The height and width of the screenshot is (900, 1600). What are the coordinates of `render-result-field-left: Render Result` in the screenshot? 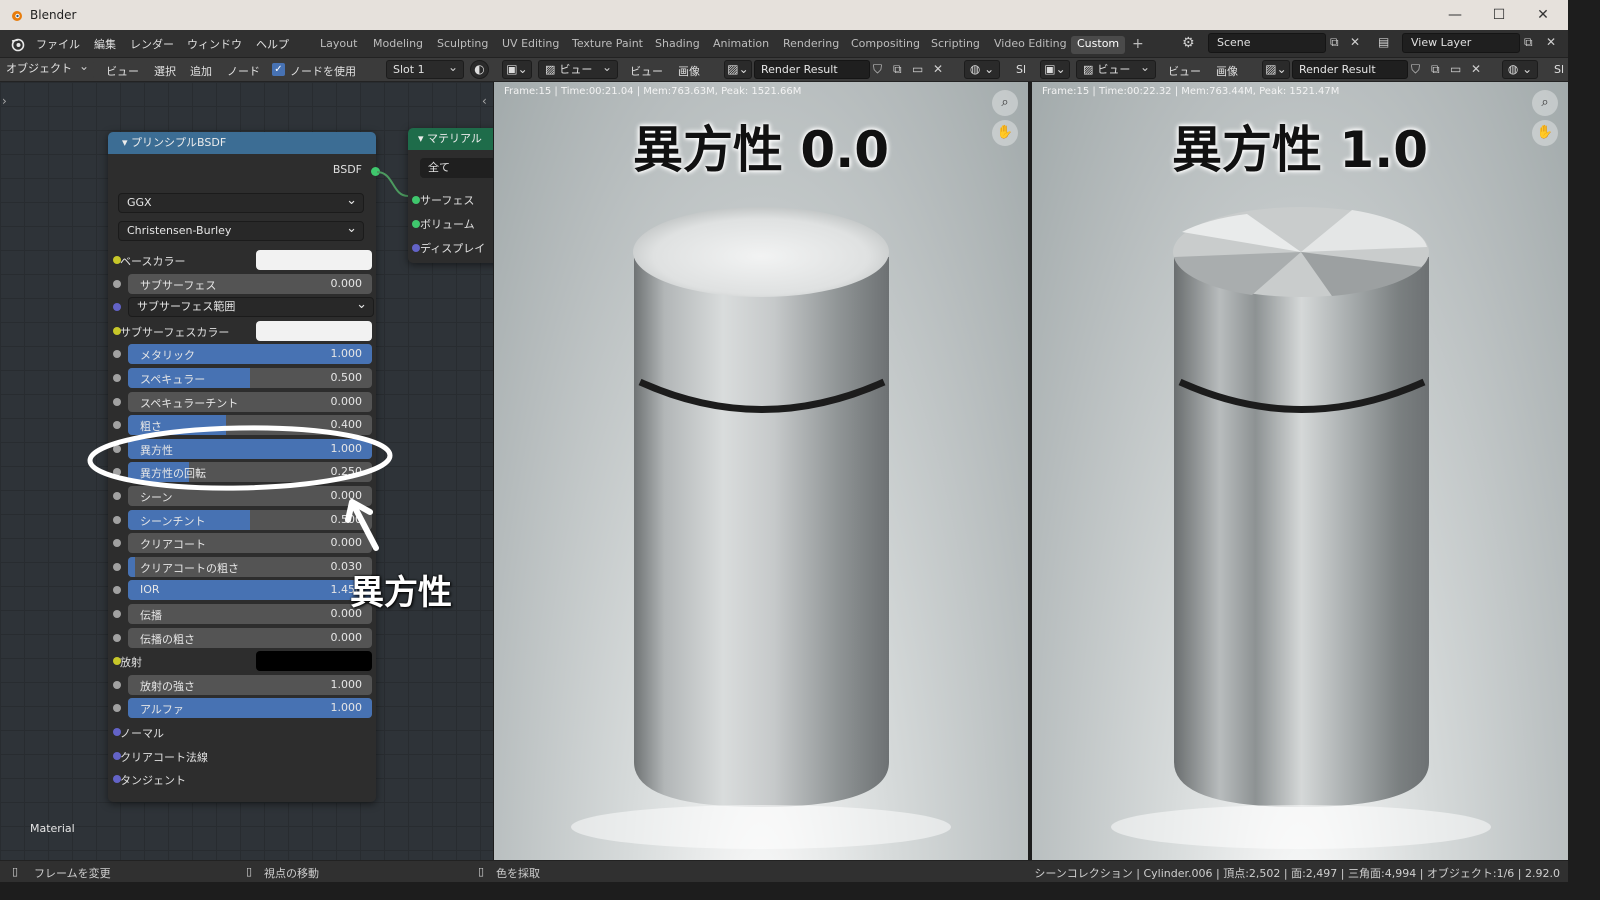 It's located at (812, 69).